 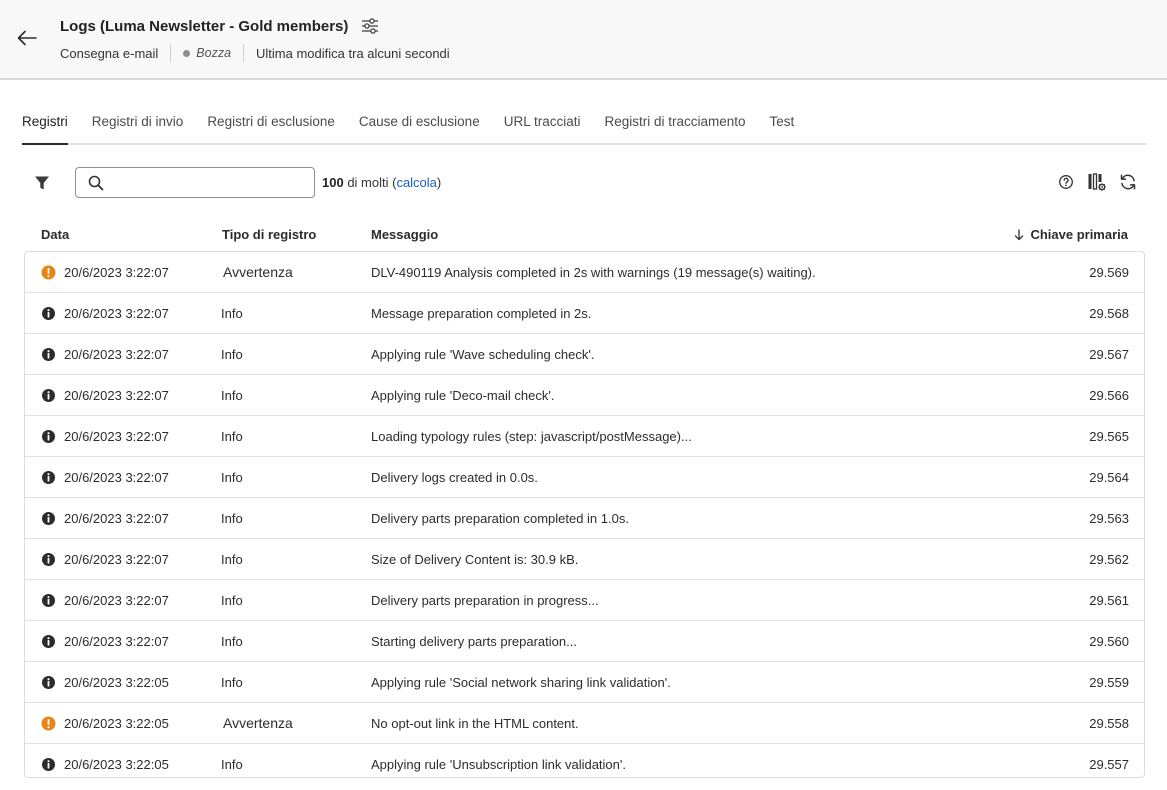 What do you see at coordinates (1128, 182) in the screenshot?
I see `refresh-button` at bounding box center [1128, 182].